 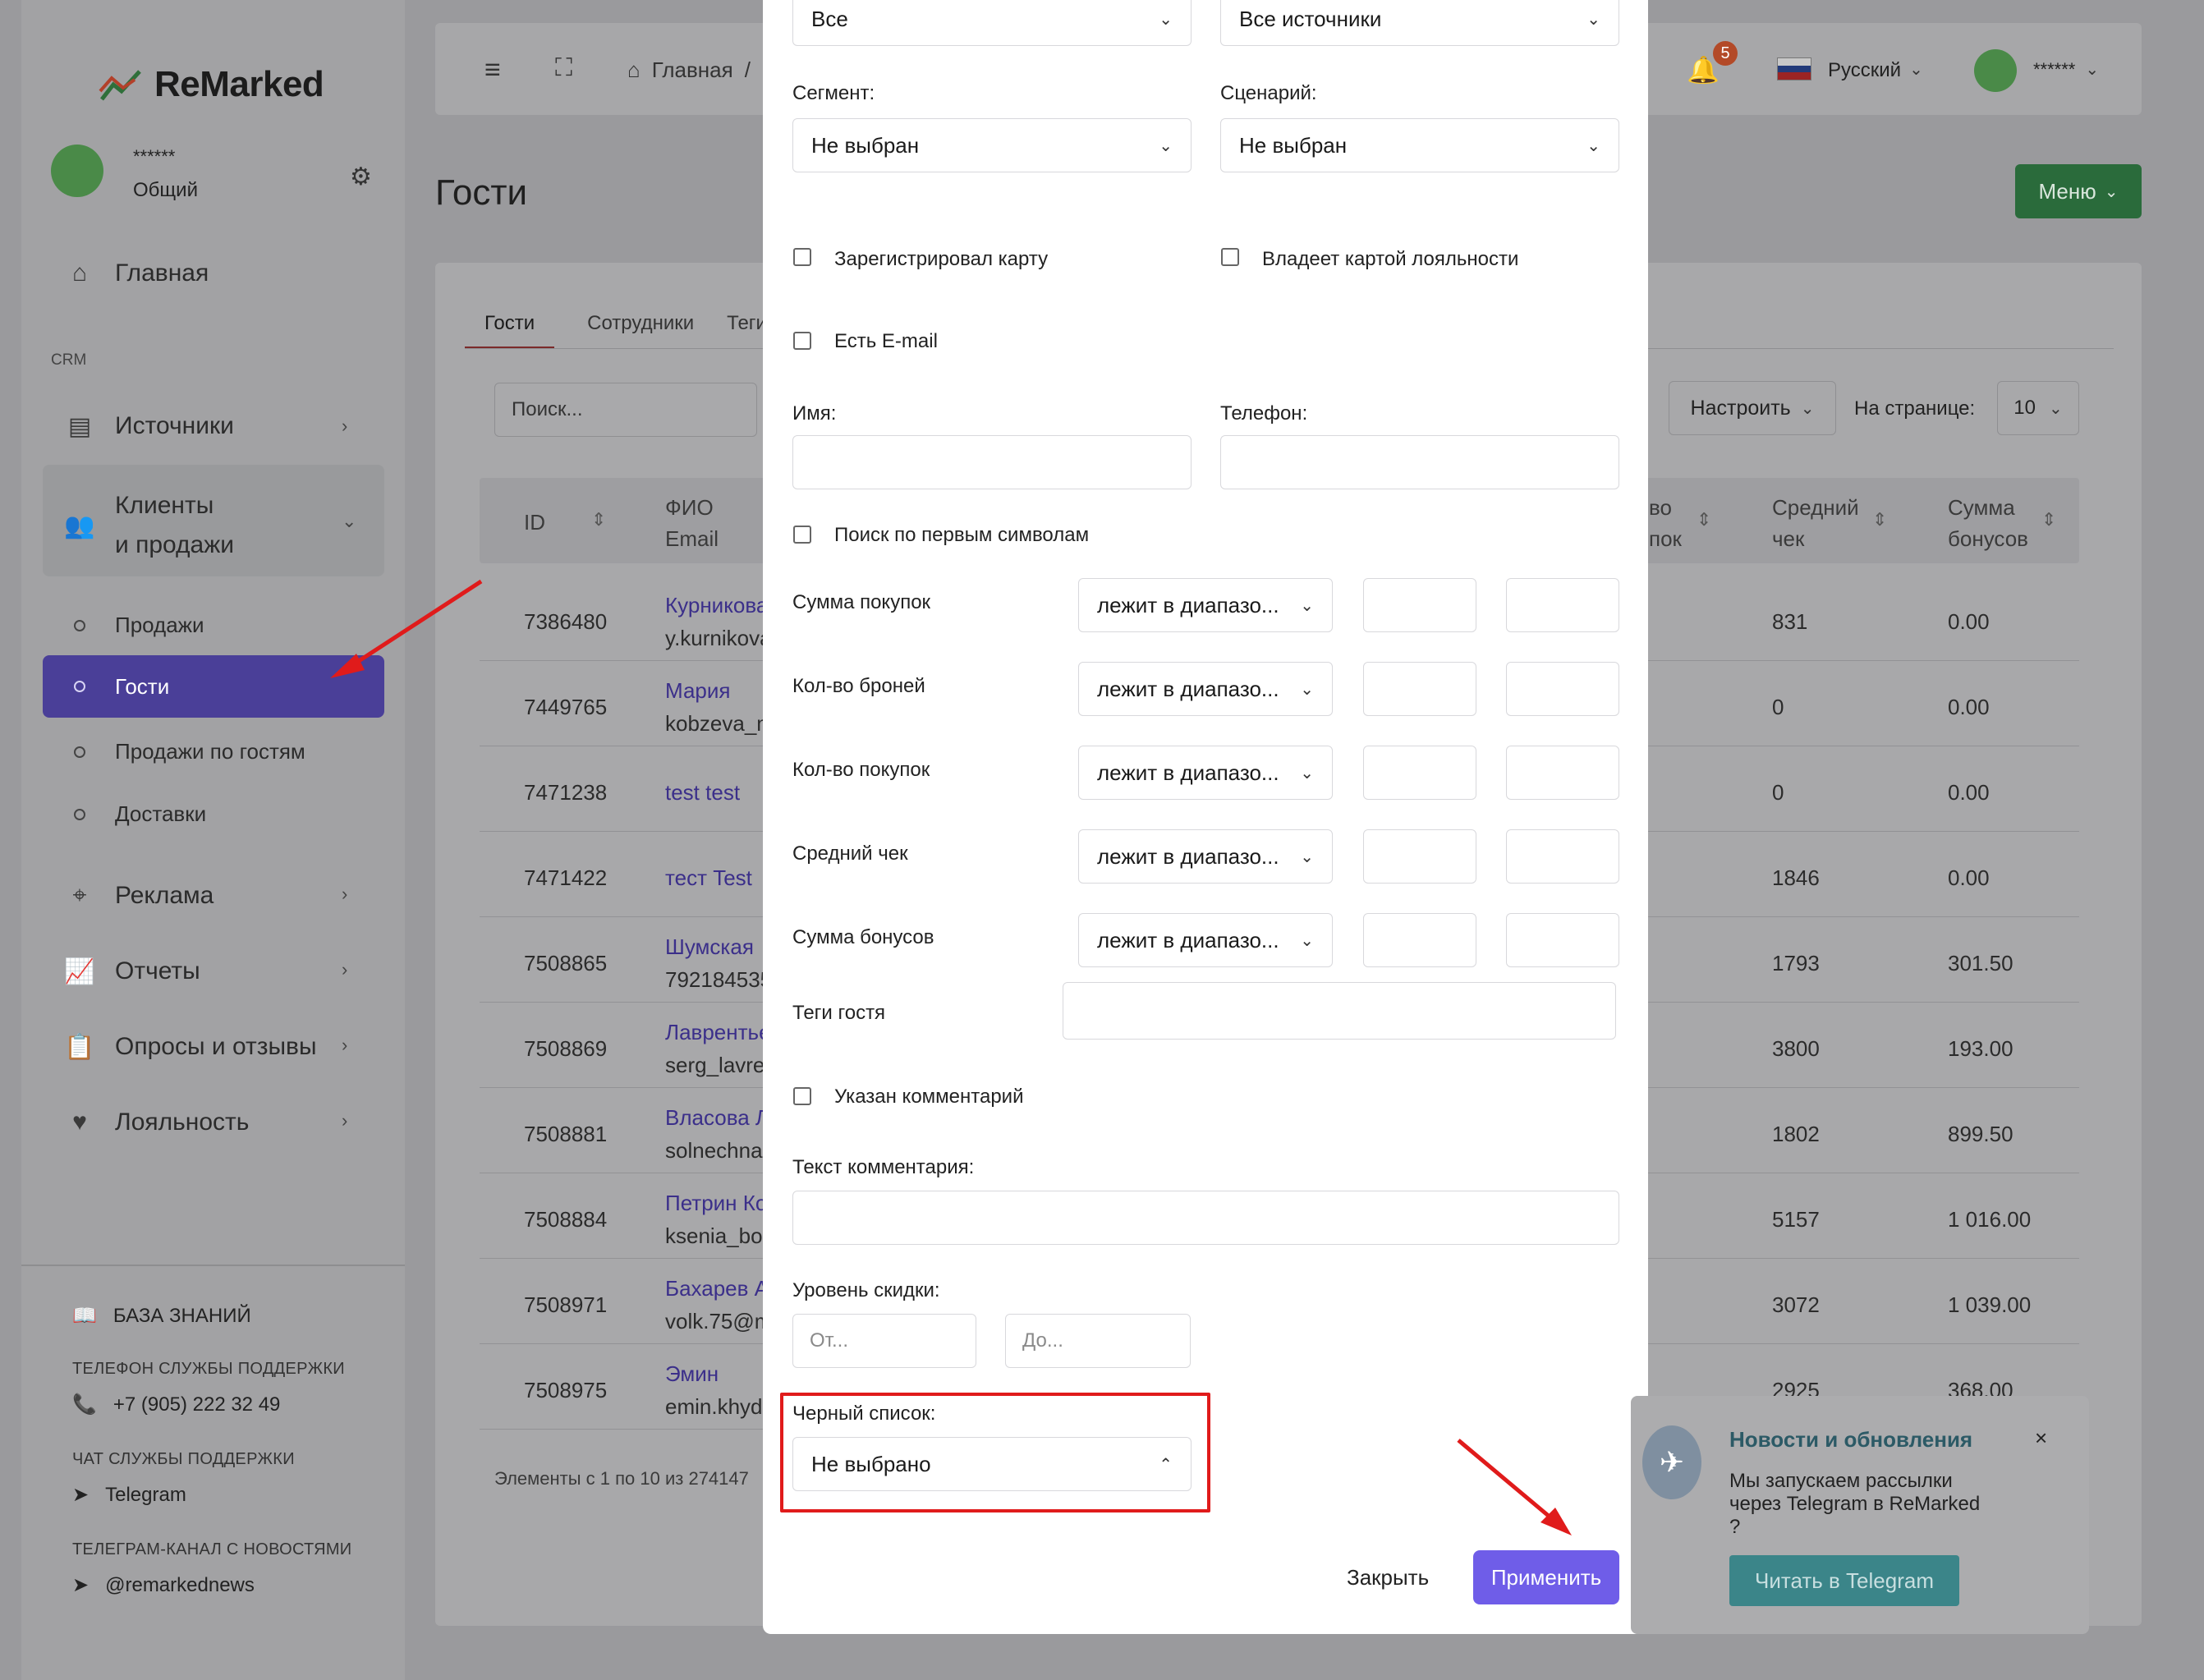 What do you see at coordinates (1844, 1580) in the screenshot?
I see `read-in-telegram-button: Читать в Telegram` at bounding box center [1844, 1580].